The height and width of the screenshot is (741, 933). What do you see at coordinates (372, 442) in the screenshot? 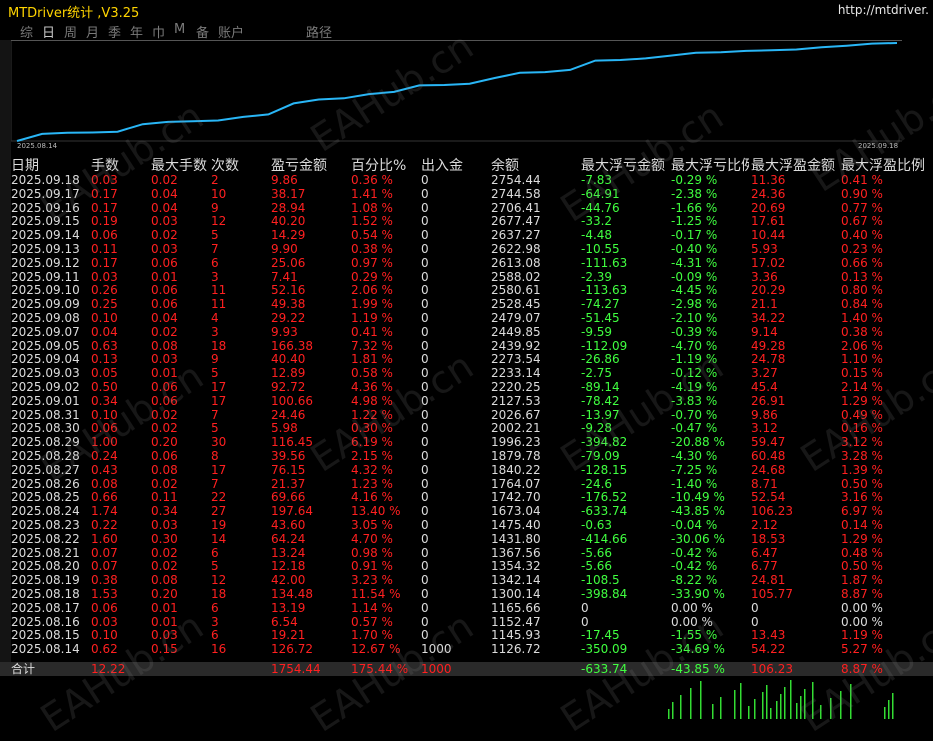
I see `cell-pct: 6.19 %` at bounding box center [372, 442].